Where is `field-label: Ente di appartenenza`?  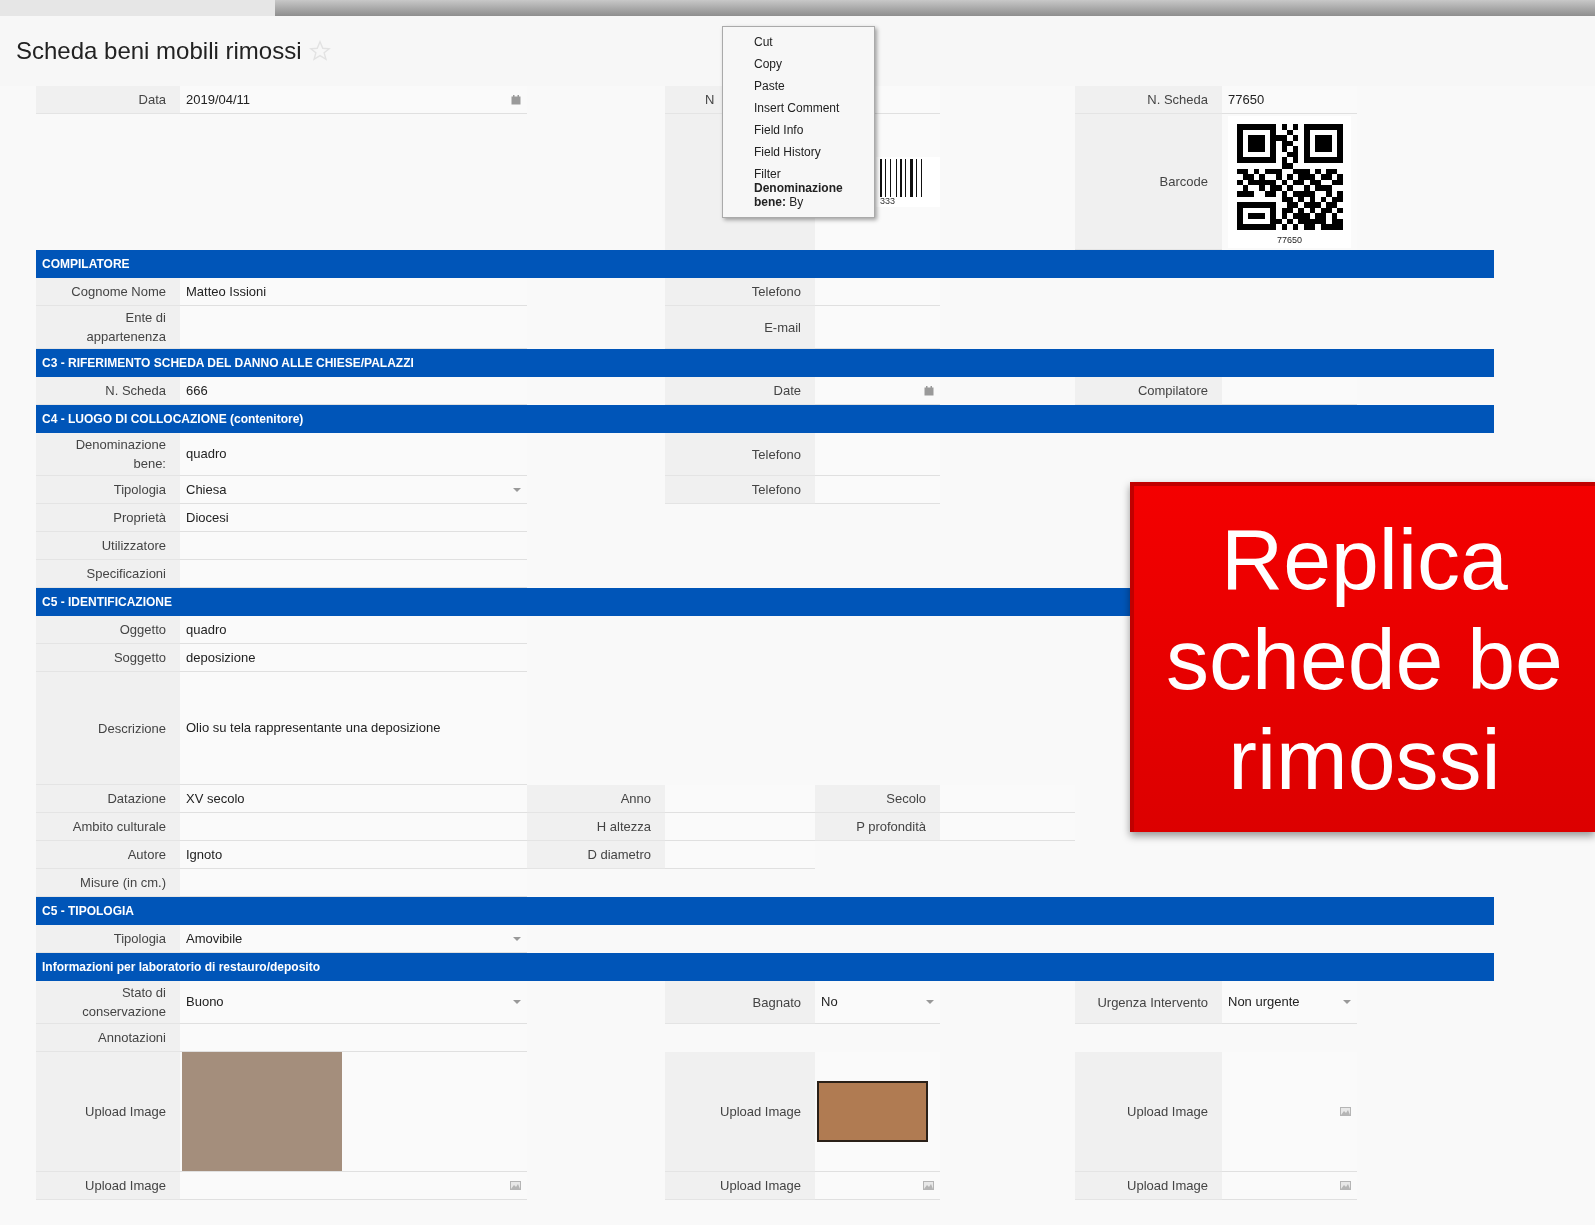
field-label: Ente di appartenenza is located at coordinates (125, 327).